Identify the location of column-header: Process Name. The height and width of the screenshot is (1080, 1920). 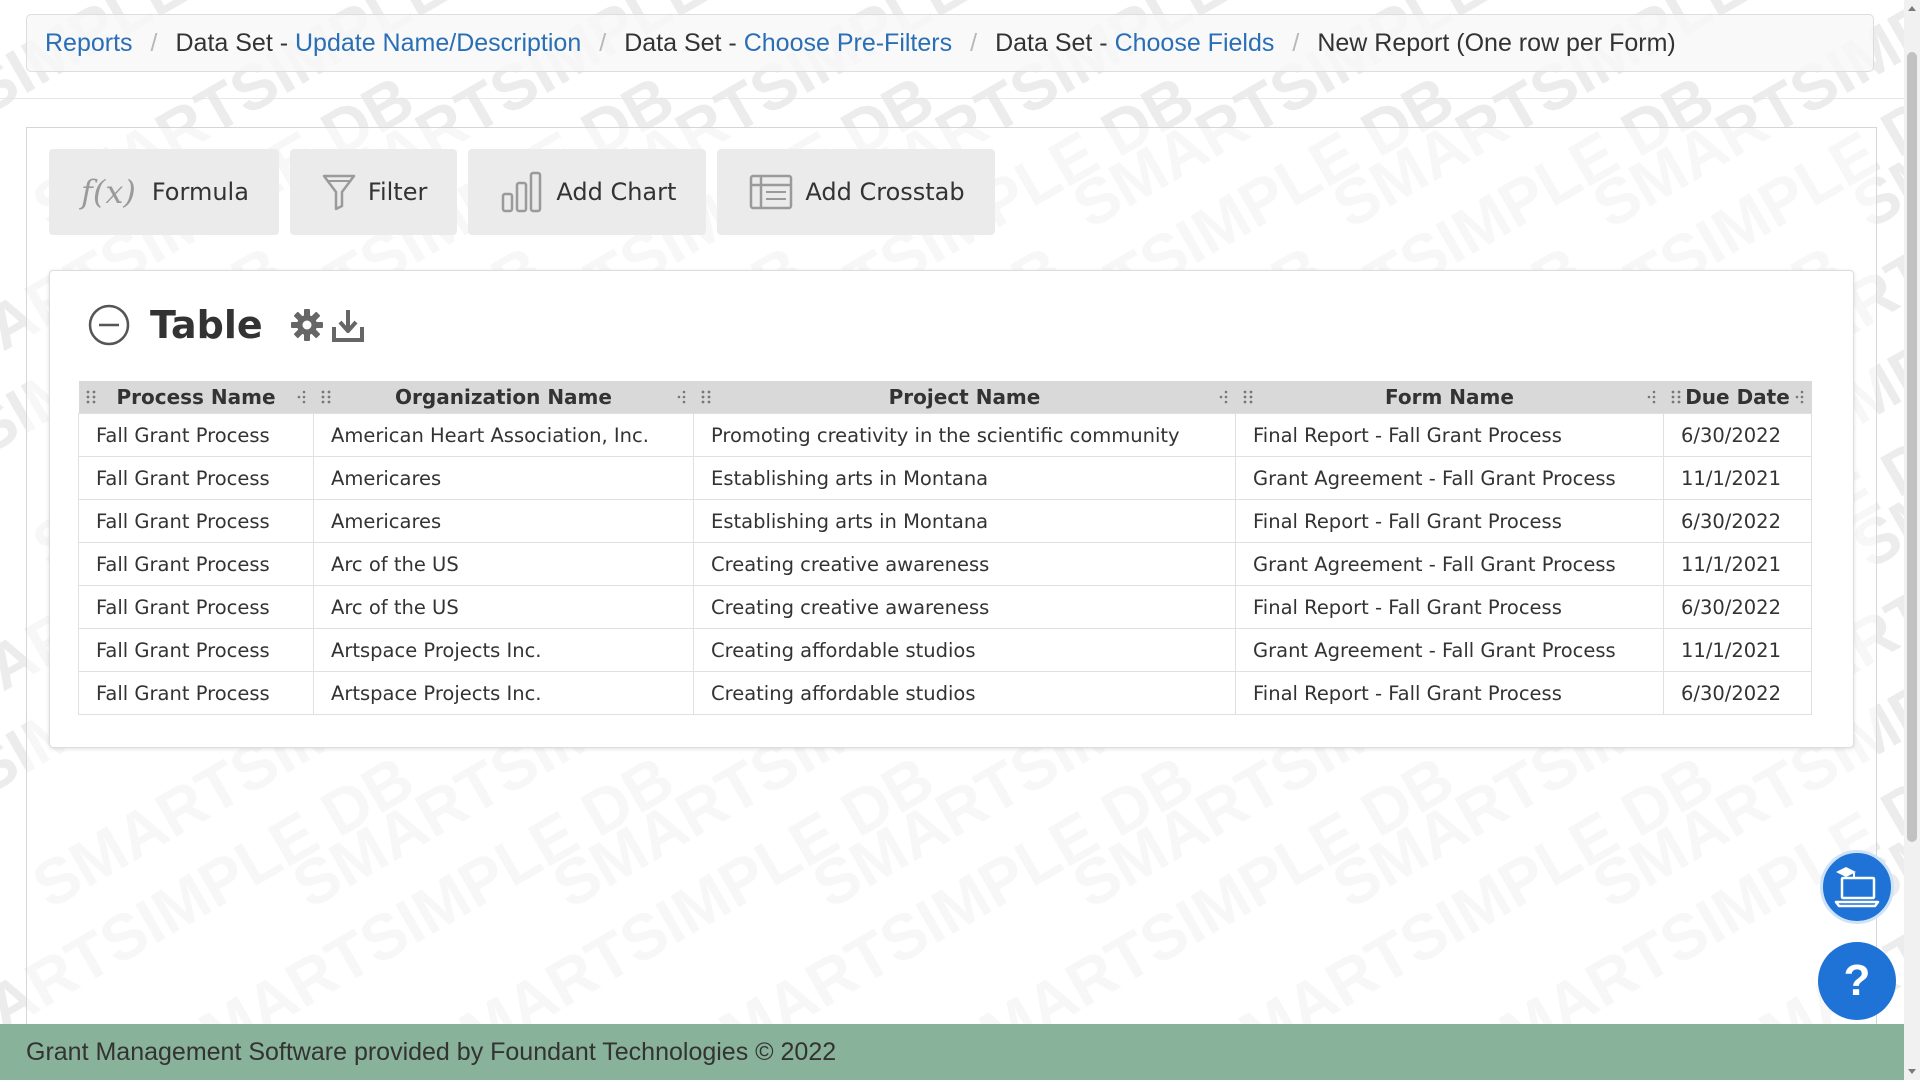
(196, 397).